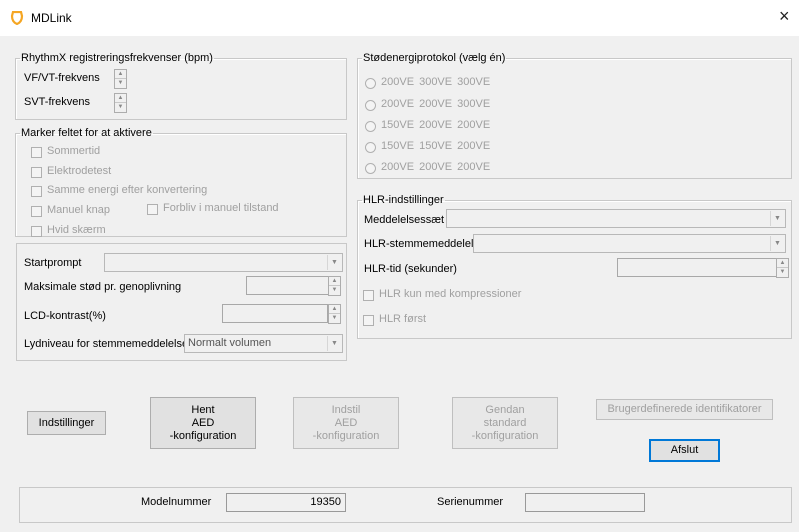 The width and height of the screenshot is (799, 532). I want to click on white-screen-label: Hvid skærm, so click(76, 230).